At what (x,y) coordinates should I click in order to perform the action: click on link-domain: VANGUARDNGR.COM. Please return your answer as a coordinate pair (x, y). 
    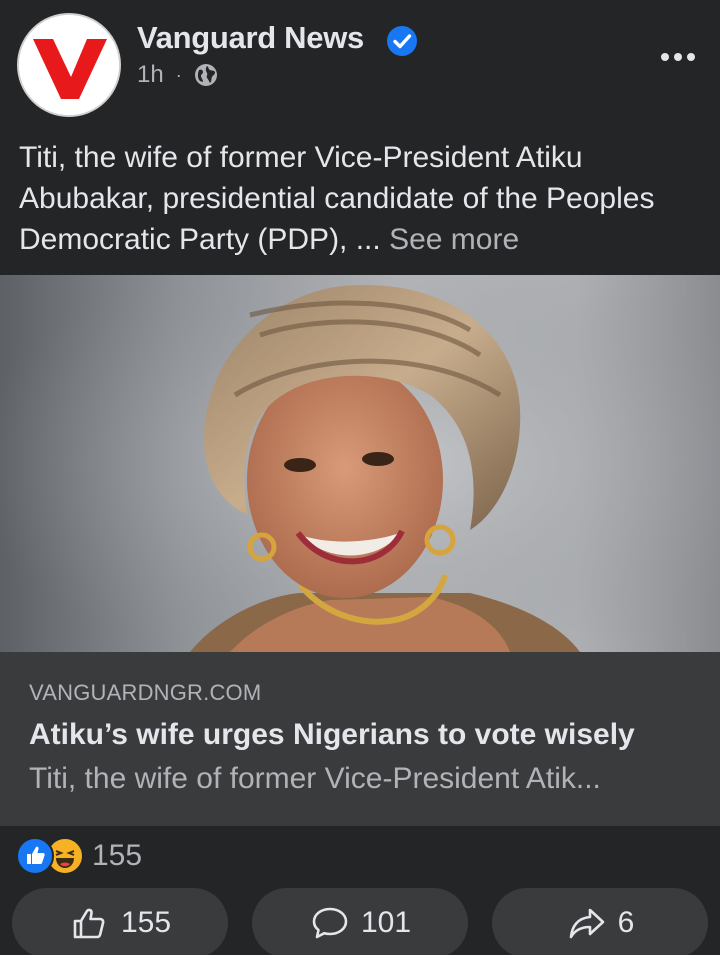
    Looking at the image, I should click on (145, 692).